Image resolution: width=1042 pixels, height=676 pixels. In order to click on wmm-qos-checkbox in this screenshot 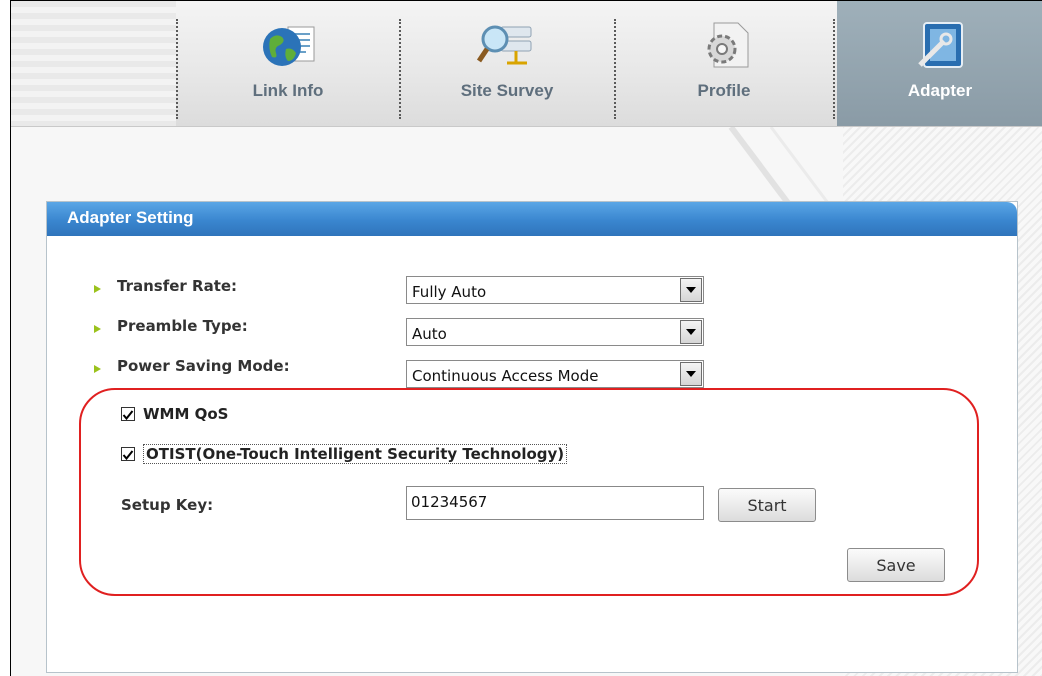, I will do `click(128, 414)`.